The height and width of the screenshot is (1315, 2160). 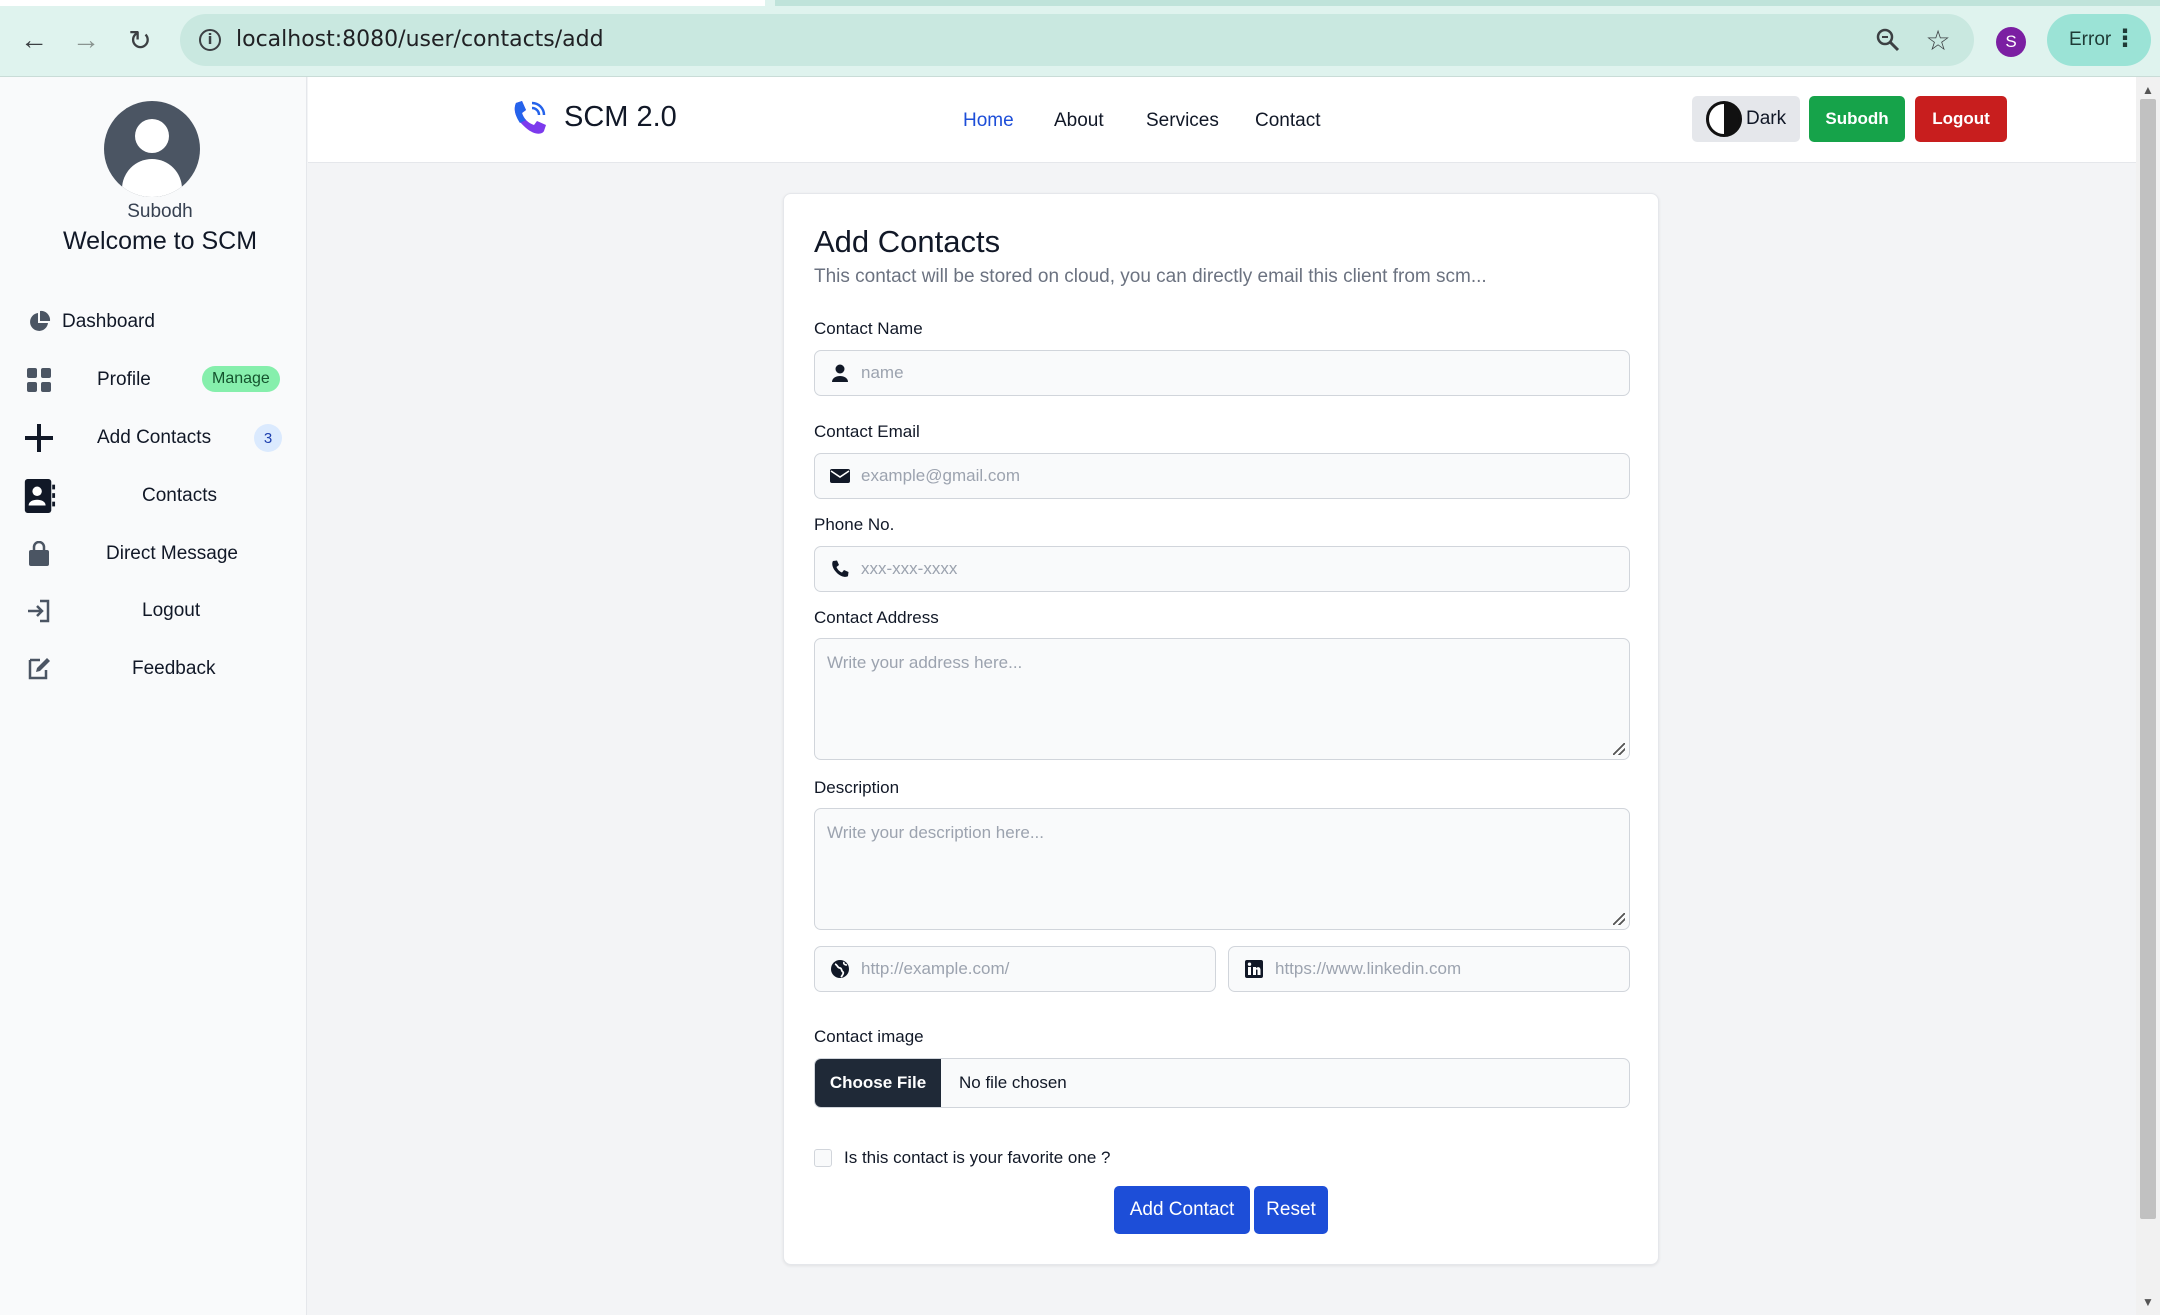 I want to click on sidebar-item-add-contacts: Add Contacts 3, so click(x=153, y=438).